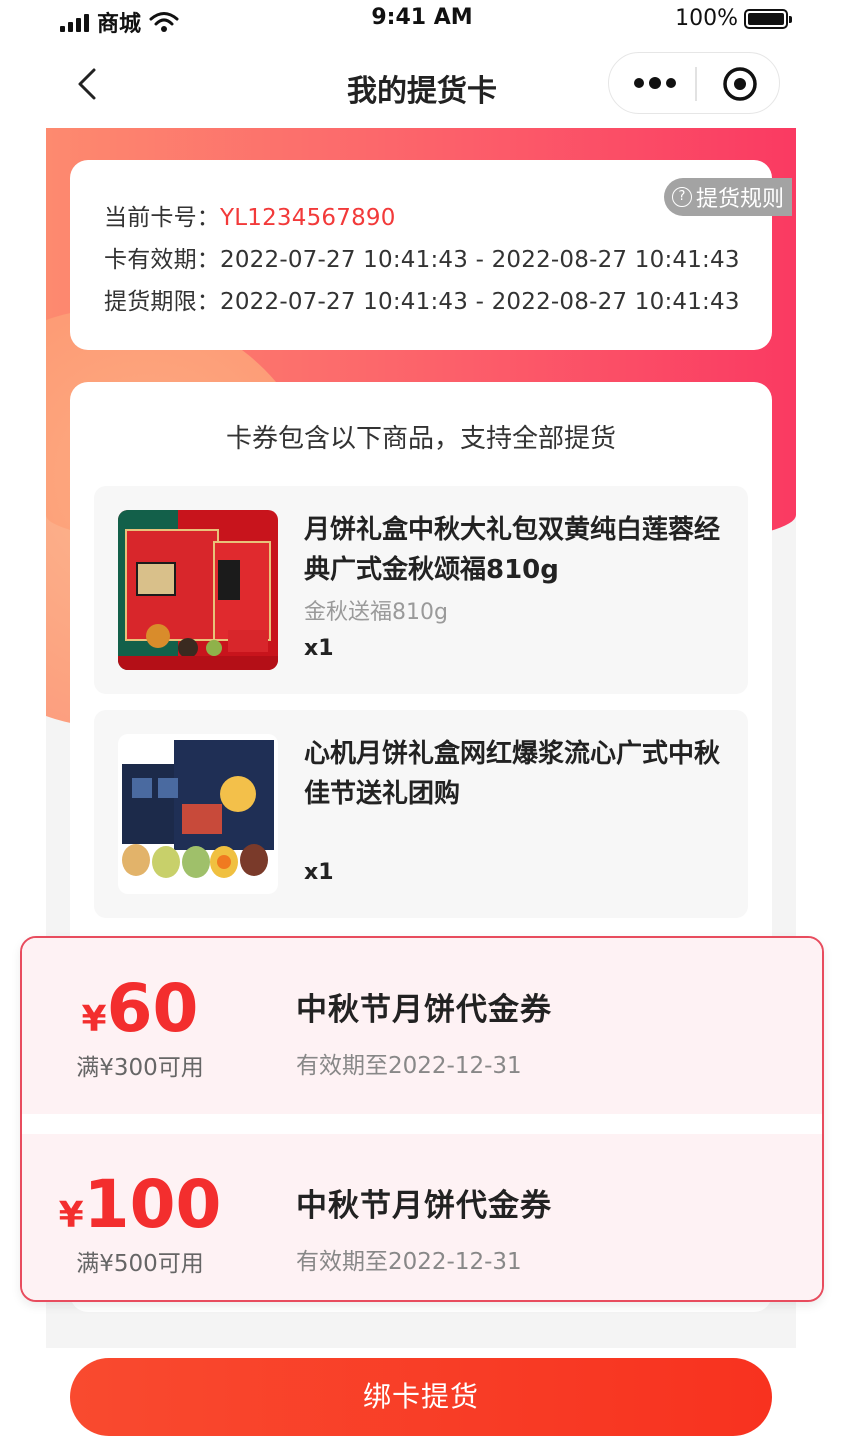  Describe the element at coordinates (422, 20) in the screenshot. I see `status-bar: 商城 9:41 AM 100%` at that location.